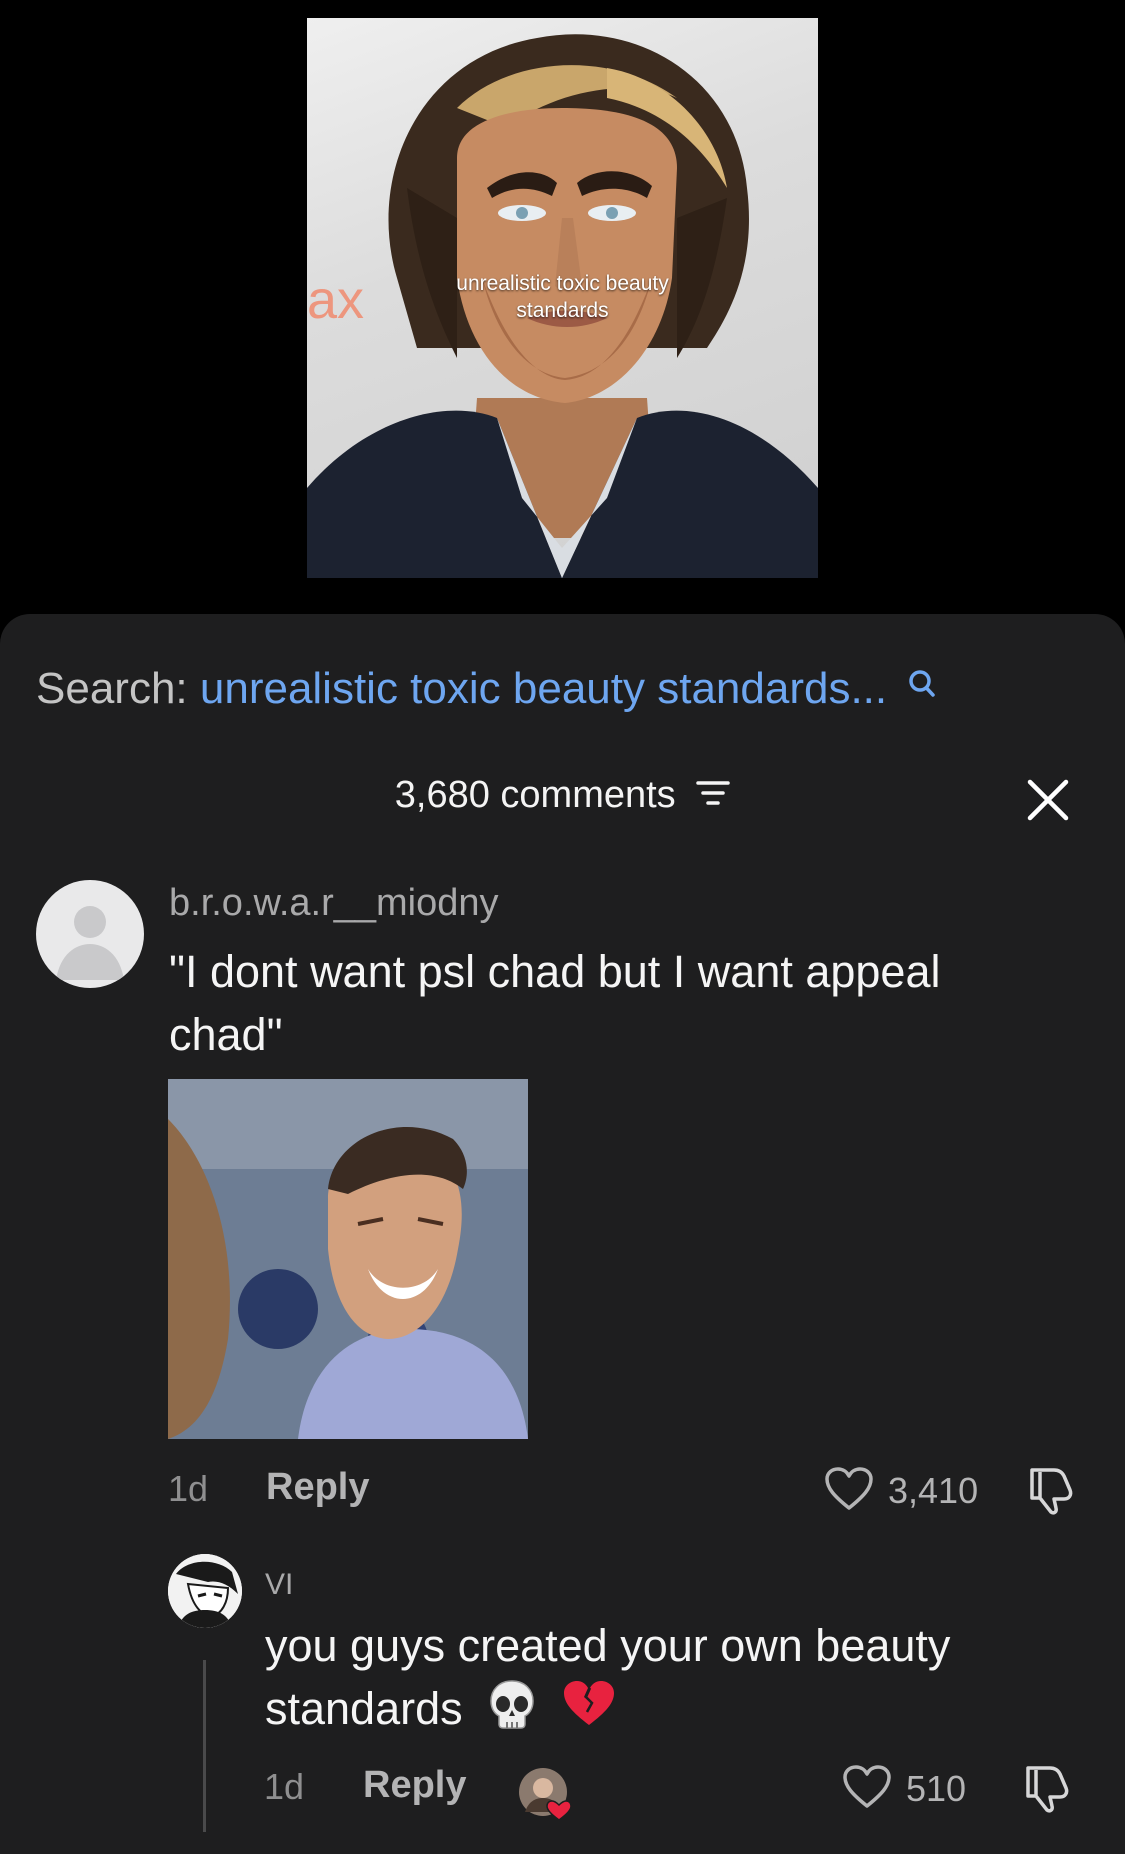 This screenshot has height=1854, width=1125. I want to click on dislike-button, so click(1051, 1493).